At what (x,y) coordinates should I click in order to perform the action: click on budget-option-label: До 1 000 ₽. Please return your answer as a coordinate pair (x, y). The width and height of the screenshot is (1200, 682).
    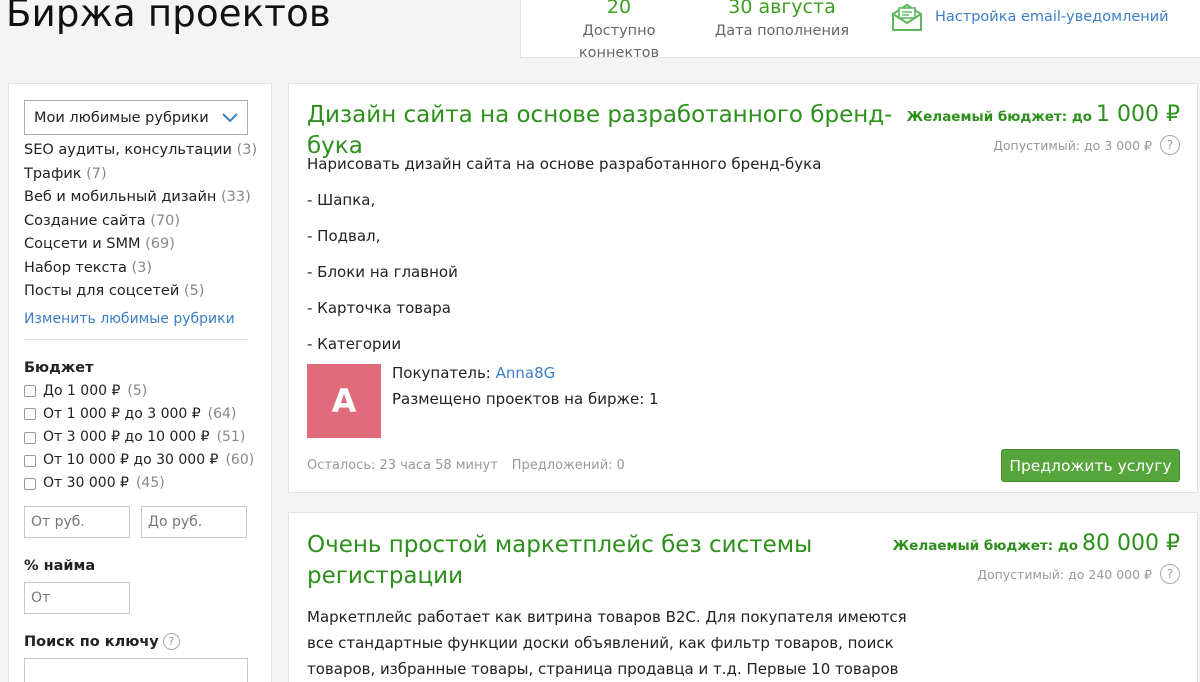
    Looking at the image, I should click on (82, 390).